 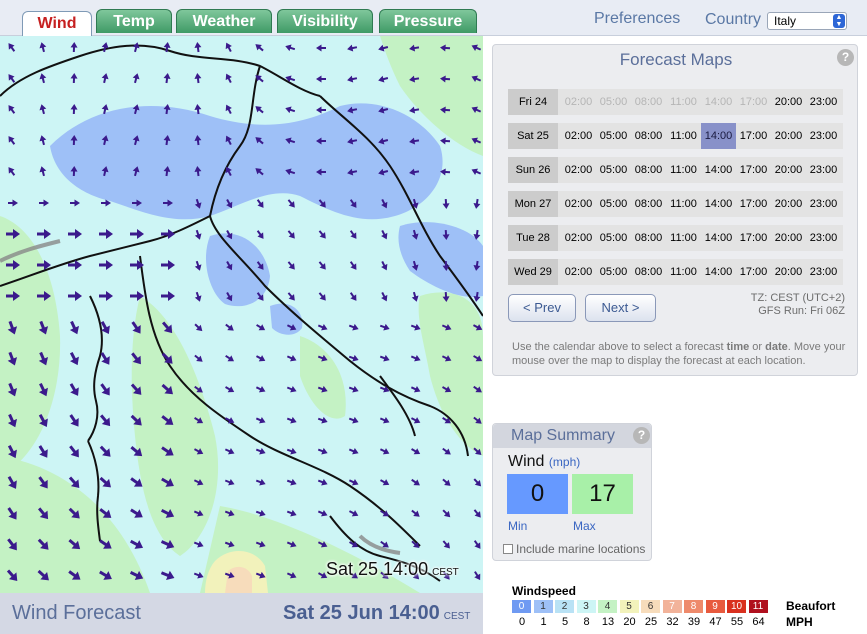 I want to click on timezone-info: TZ: CEST (UTC+2), so click(x=797, y=298).